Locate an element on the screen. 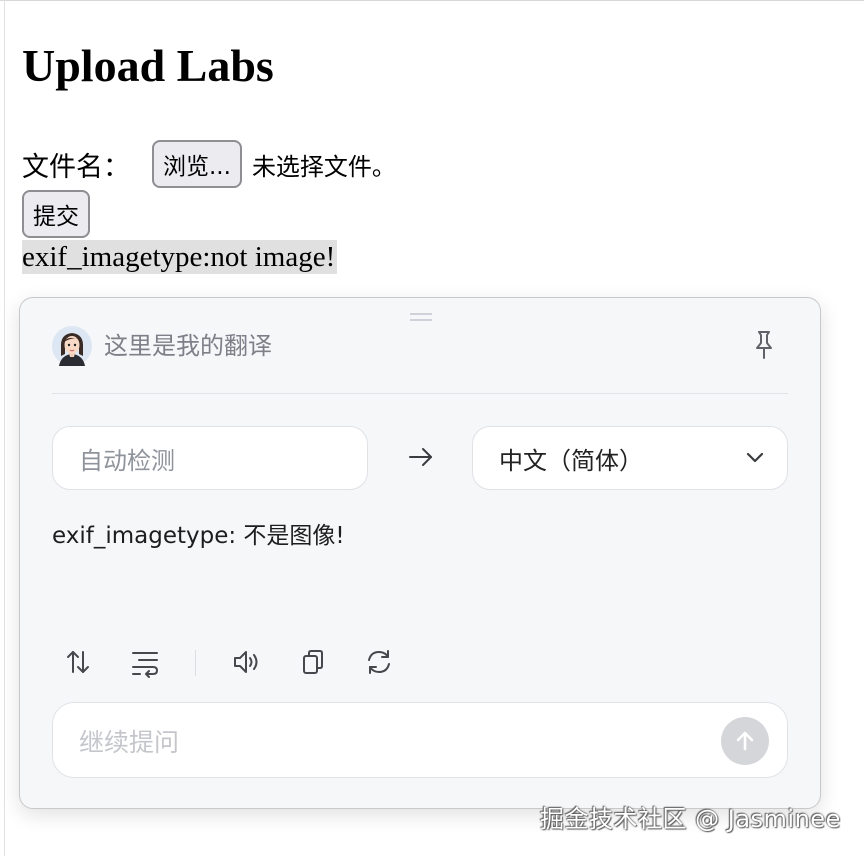  send-arrow-icon is located at coordinates (745, 741).